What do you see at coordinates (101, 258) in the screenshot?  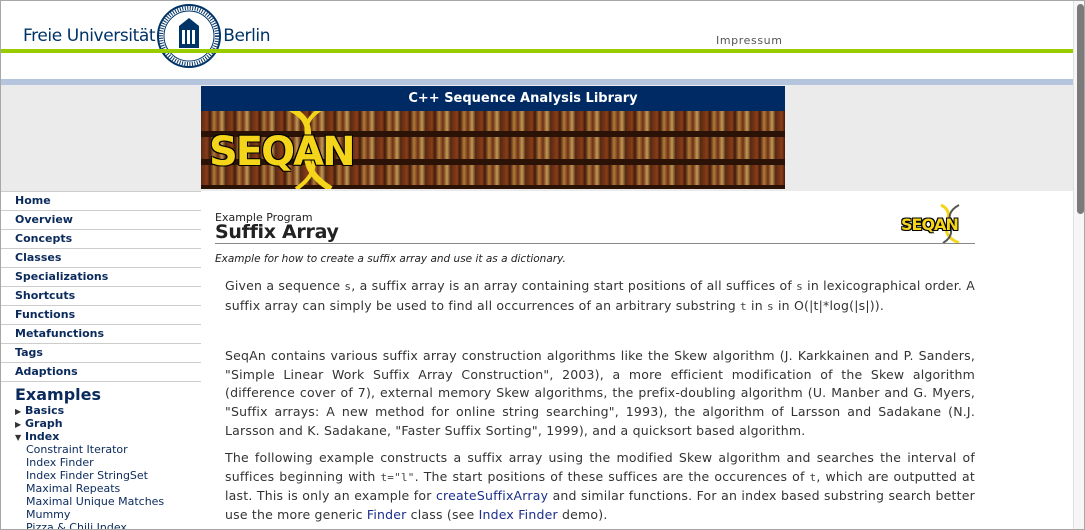 I see `nav-item-classes: Classes` at bounding box center [101, 258].